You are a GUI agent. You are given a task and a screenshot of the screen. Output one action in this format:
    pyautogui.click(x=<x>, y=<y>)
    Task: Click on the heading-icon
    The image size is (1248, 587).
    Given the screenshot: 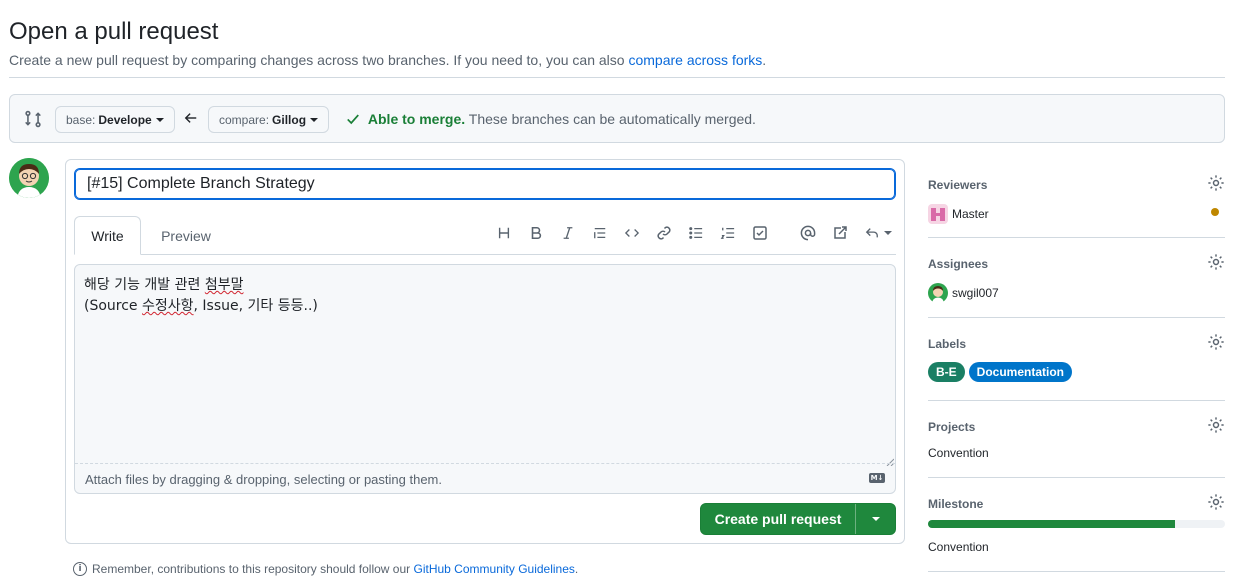 What is the action you would take?
    pyautogui.click(x=504, y=233)
    